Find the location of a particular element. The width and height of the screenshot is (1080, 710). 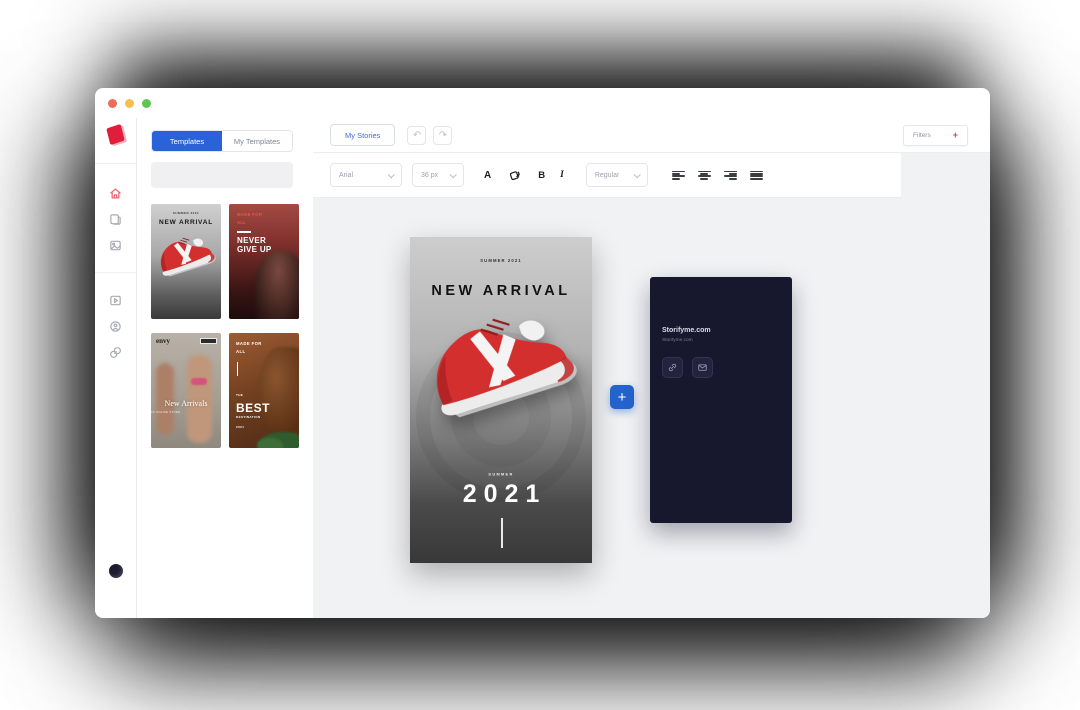

email-icon is located at coordinates (702, 367).